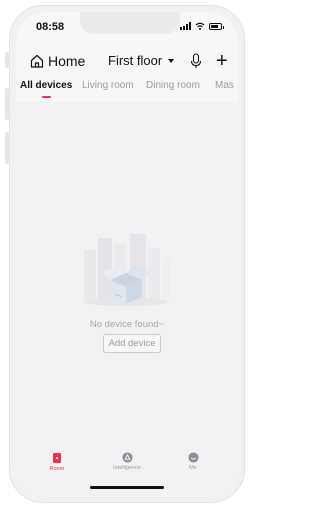  What do you see at coordinates (57, 458) in the screenshot?
I see `room-icon` at bounding box center [57, 458].